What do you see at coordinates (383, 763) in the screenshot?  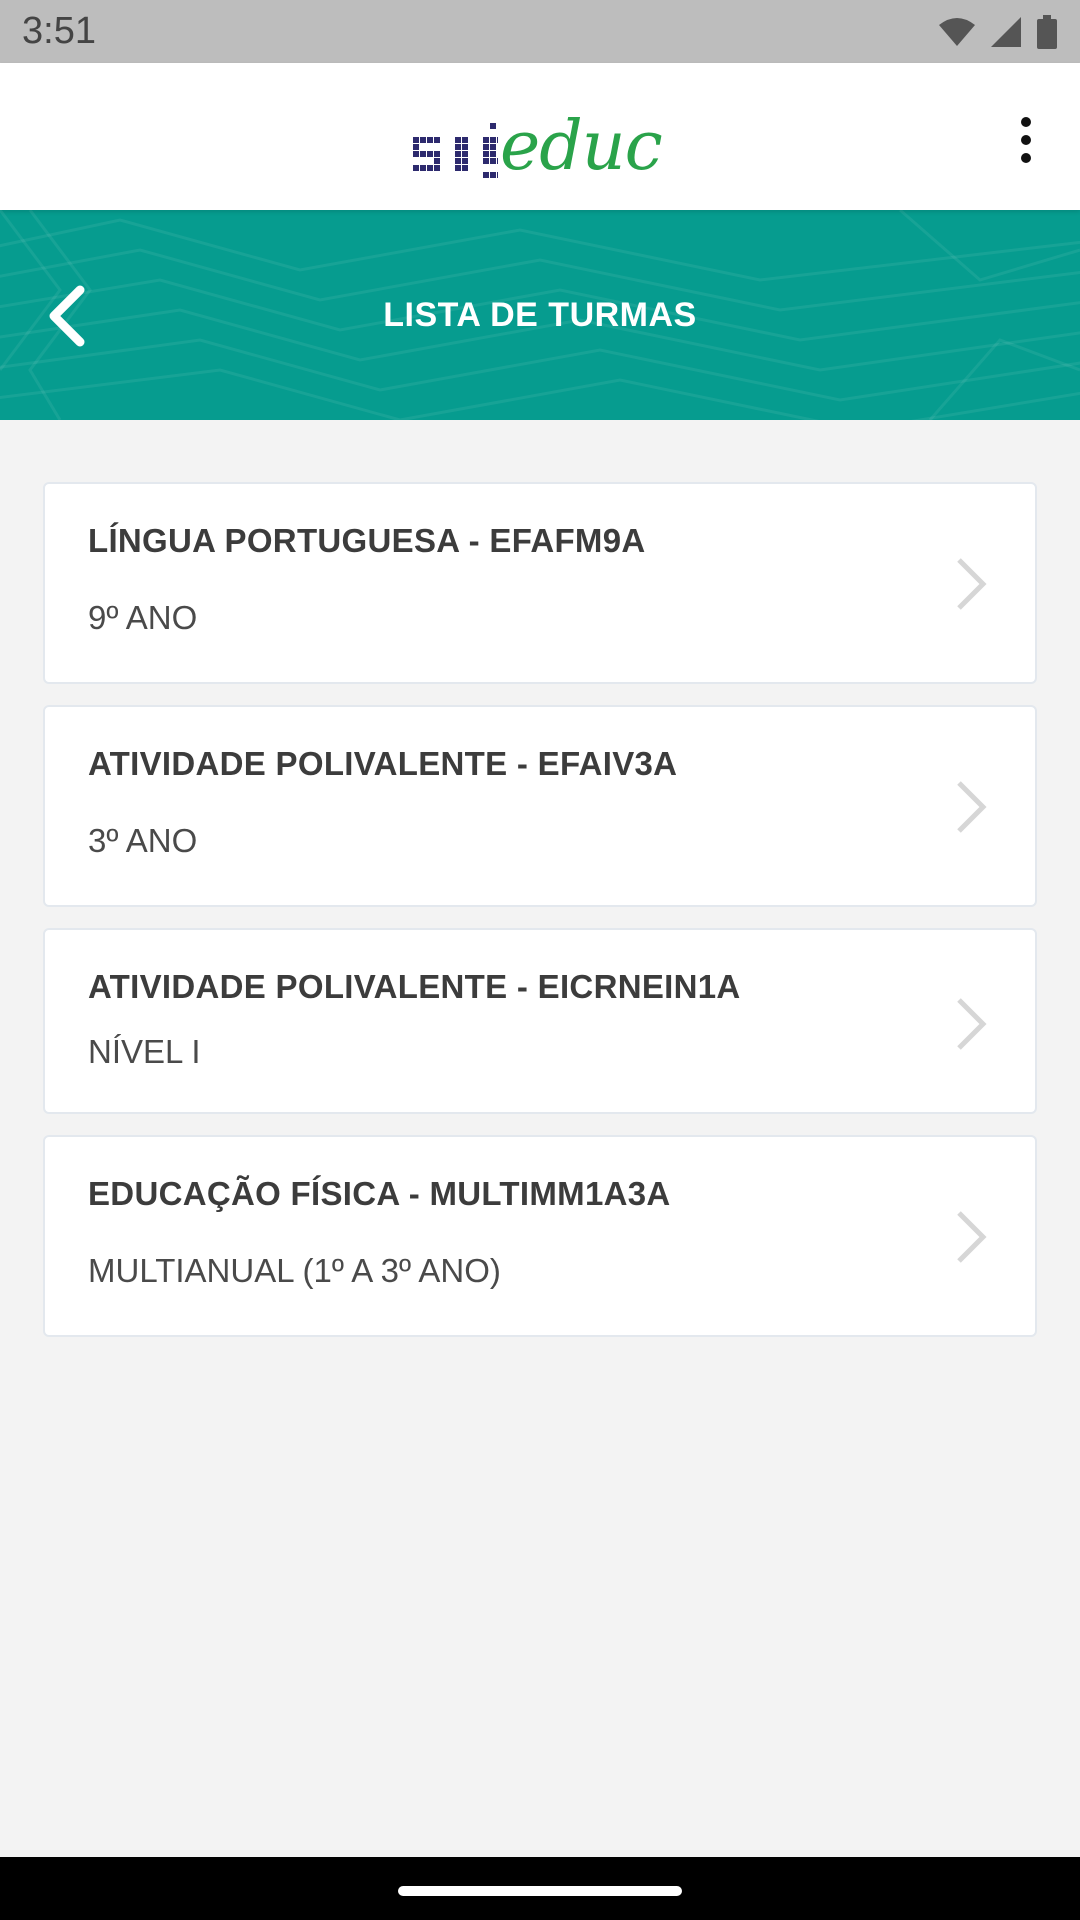 I see `class-card-title: ATIVIDADE POLIVALENTE - EFAIV3A` at bounding box center [383, 763].